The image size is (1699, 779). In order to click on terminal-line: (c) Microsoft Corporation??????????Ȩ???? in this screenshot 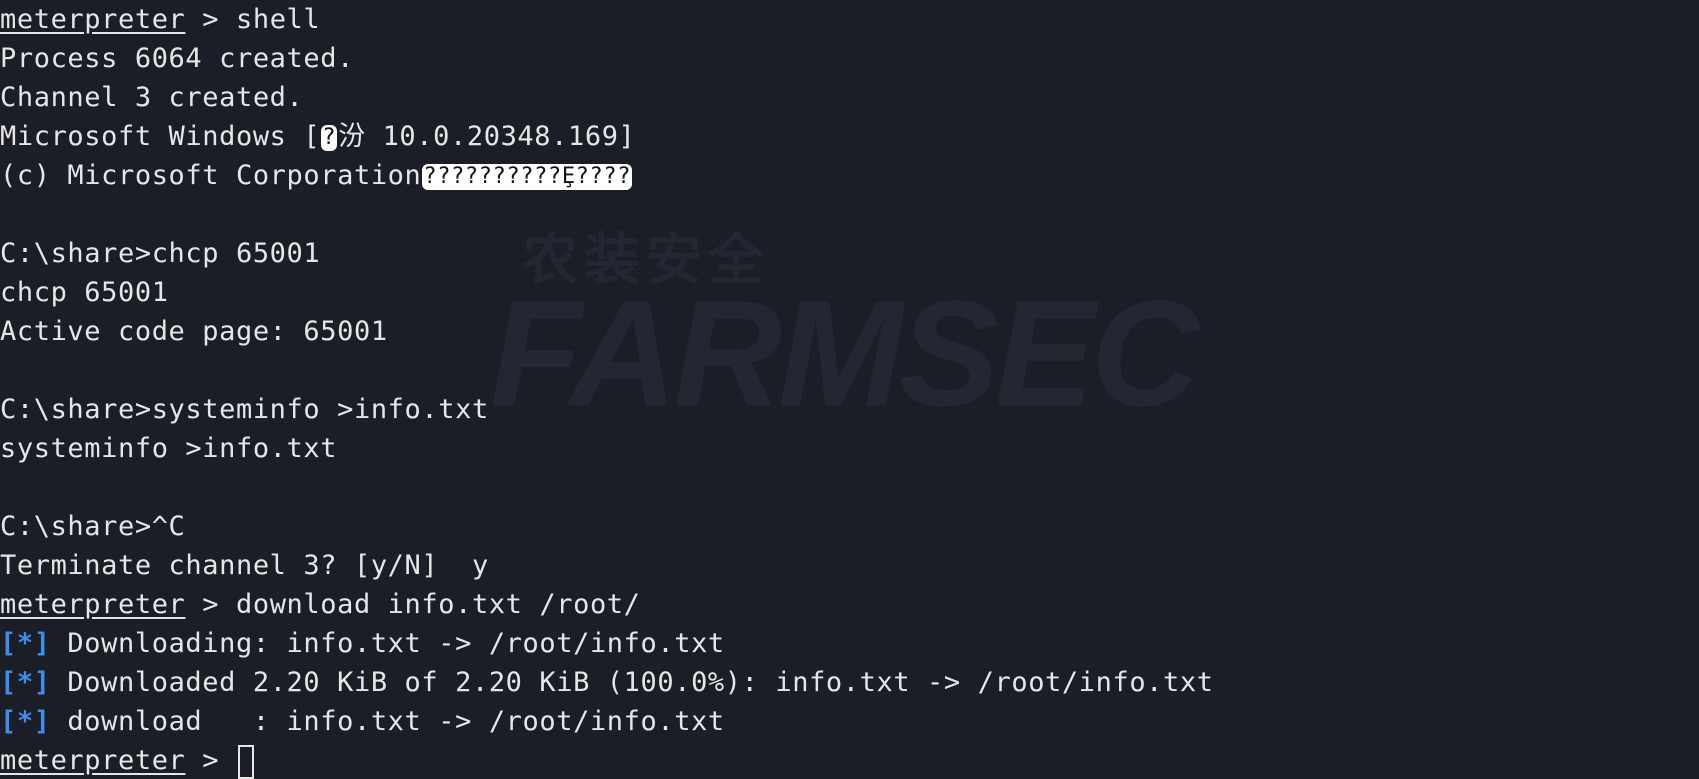, I will do `click(849, 175)`.